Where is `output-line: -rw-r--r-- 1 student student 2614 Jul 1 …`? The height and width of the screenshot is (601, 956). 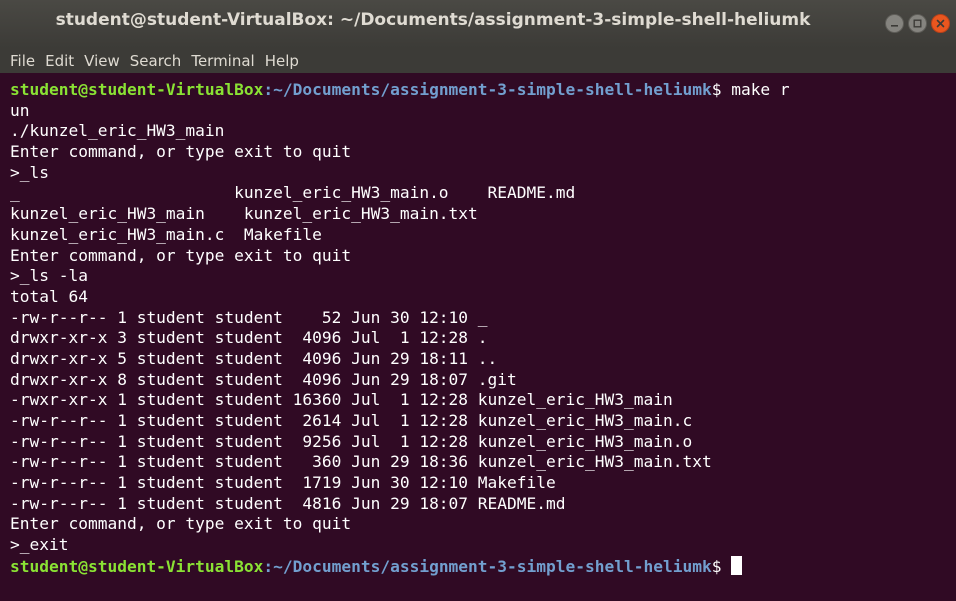 output-line: -rw-r--r-- 1 student student 2614 Jul 1 … is located at coordinates (351, 420).